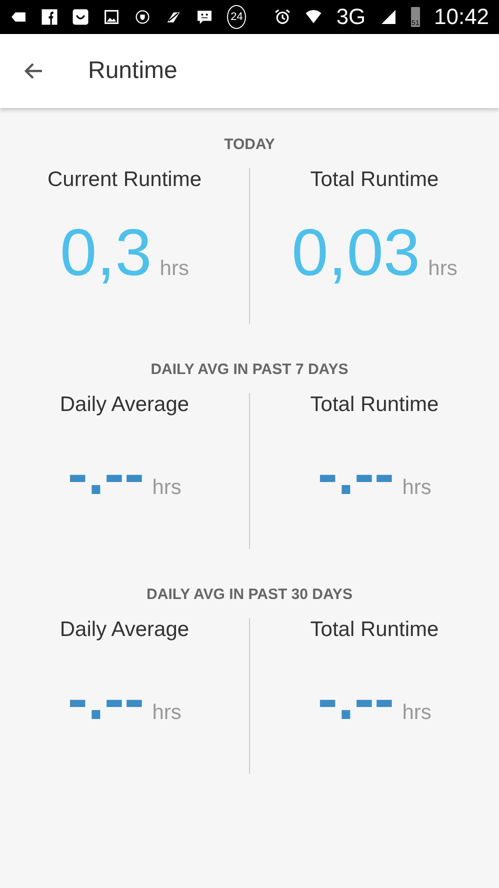 This screenshot has height=888, width=499. What do you see at coordinates (462, 17) in the screenshot?
I see `clock: 10:42` at bounding box center [462, 17].